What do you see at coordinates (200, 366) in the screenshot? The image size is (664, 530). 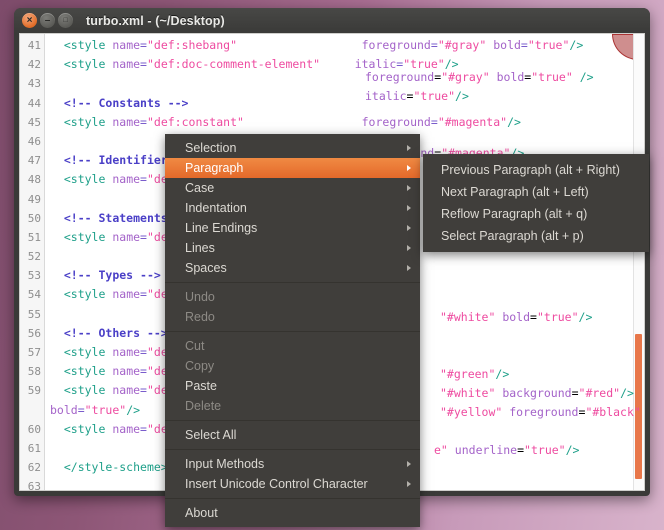 I see `menu-item-label: Copy` at bounding box center [200, 366].